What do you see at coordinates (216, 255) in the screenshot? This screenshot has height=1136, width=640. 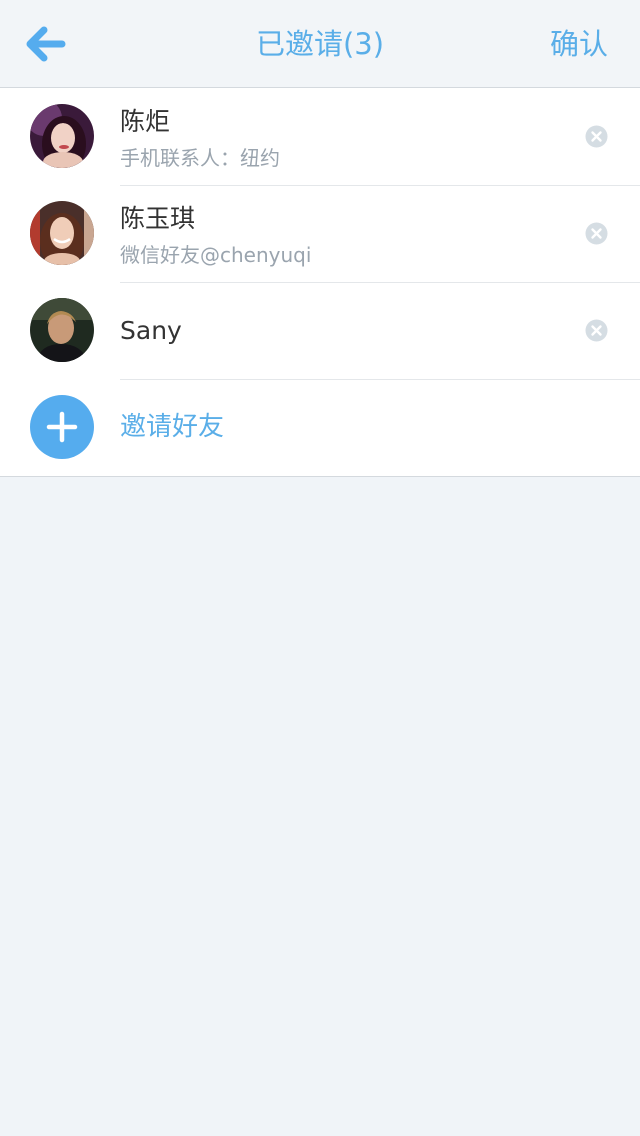 I see `invitee-source: 微信好友@chenyuqi` at bounding box center [216, 255].